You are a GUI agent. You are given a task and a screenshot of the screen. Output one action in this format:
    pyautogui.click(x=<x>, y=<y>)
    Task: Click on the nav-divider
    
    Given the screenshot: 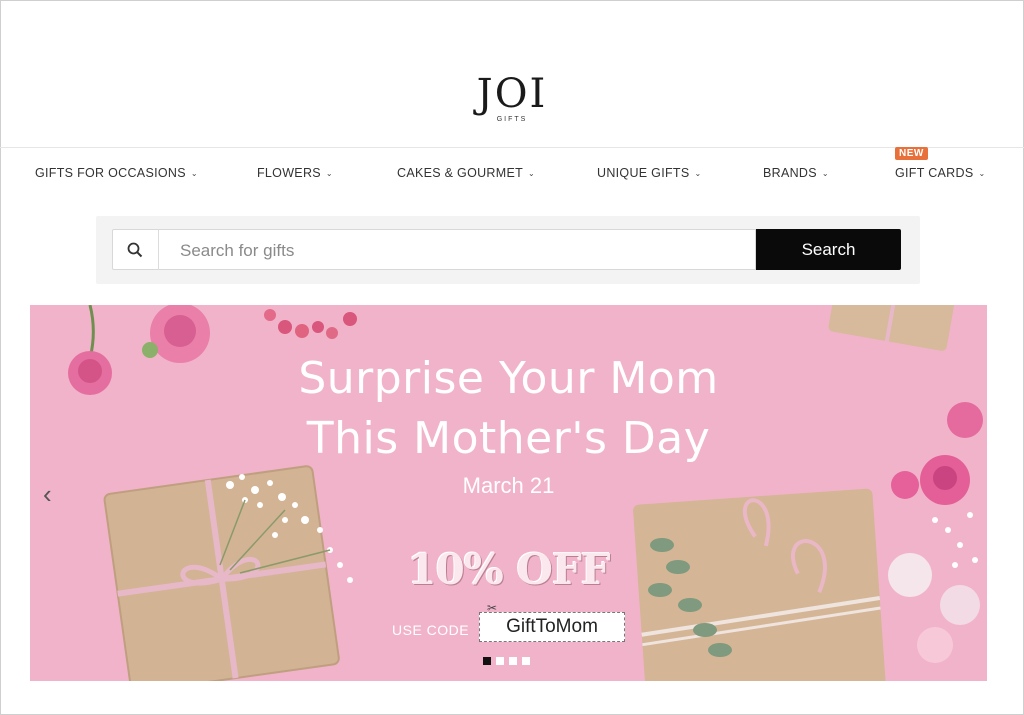 What is the action you would take?
    pyautogui.click(x=512, y=147)
    